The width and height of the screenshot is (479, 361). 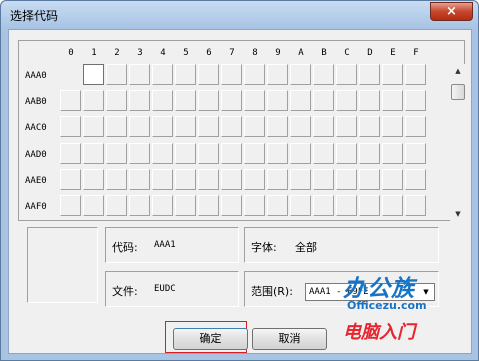 I want to click on close-button: ×, so click(x=451, y=11).